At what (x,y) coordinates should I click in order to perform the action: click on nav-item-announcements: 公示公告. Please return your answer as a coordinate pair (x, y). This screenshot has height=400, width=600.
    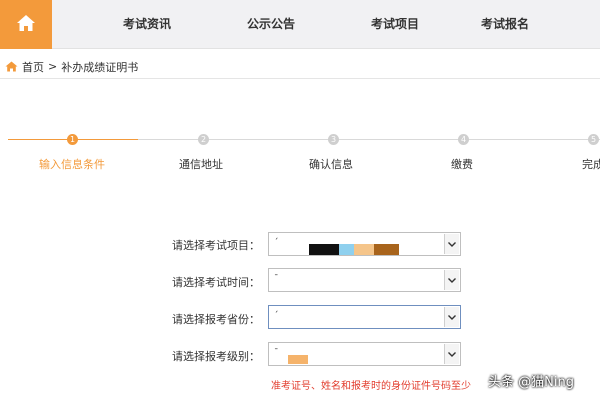
    Looking at the image, I should click on (271, 24).